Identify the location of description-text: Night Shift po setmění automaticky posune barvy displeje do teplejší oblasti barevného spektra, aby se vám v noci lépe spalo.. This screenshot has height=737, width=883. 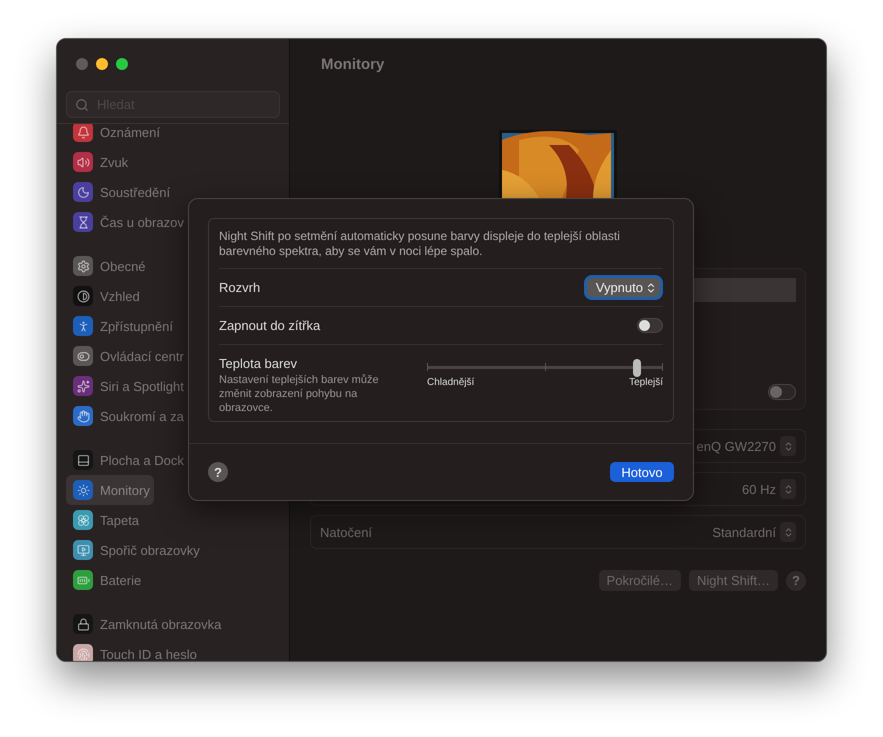
(441, 244).